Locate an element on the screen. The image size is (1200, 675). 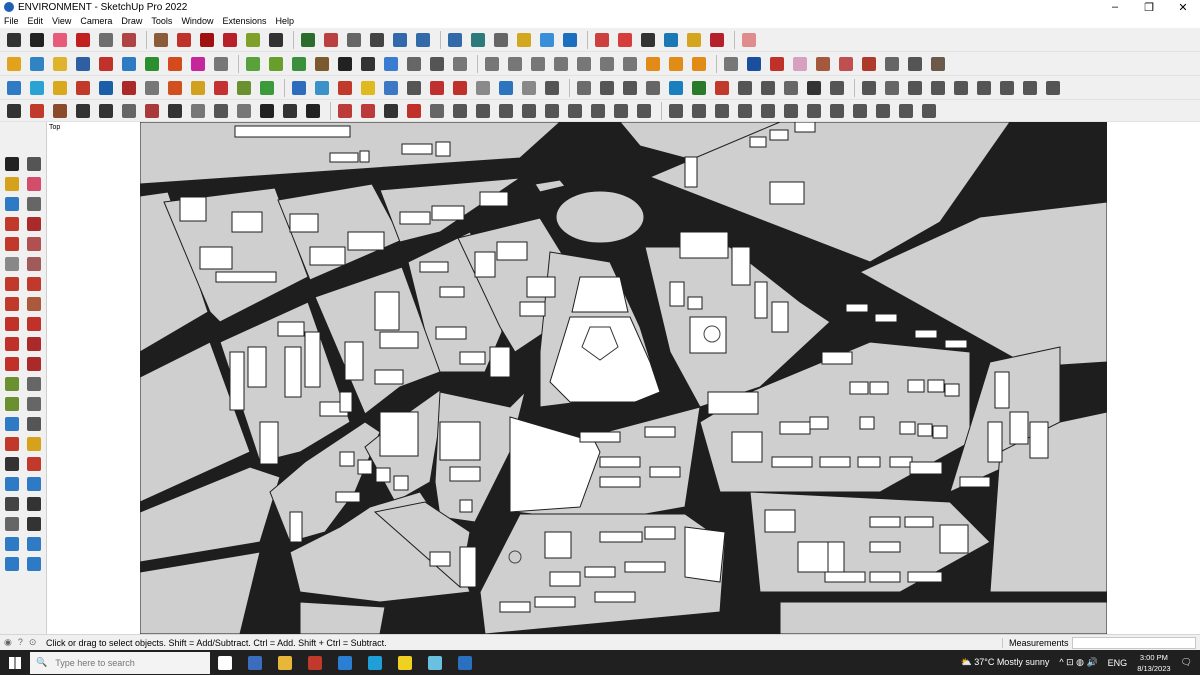
component-button is located at coordinates (12, 204).